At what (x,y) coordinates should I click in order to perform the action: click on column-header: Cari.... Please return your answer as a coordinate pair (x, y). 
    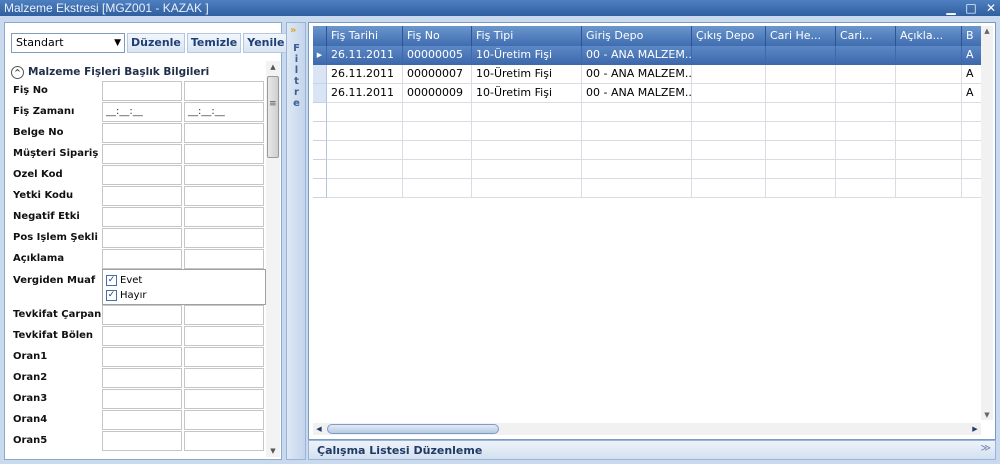
    Looking at the image, I should click on (866, 36).